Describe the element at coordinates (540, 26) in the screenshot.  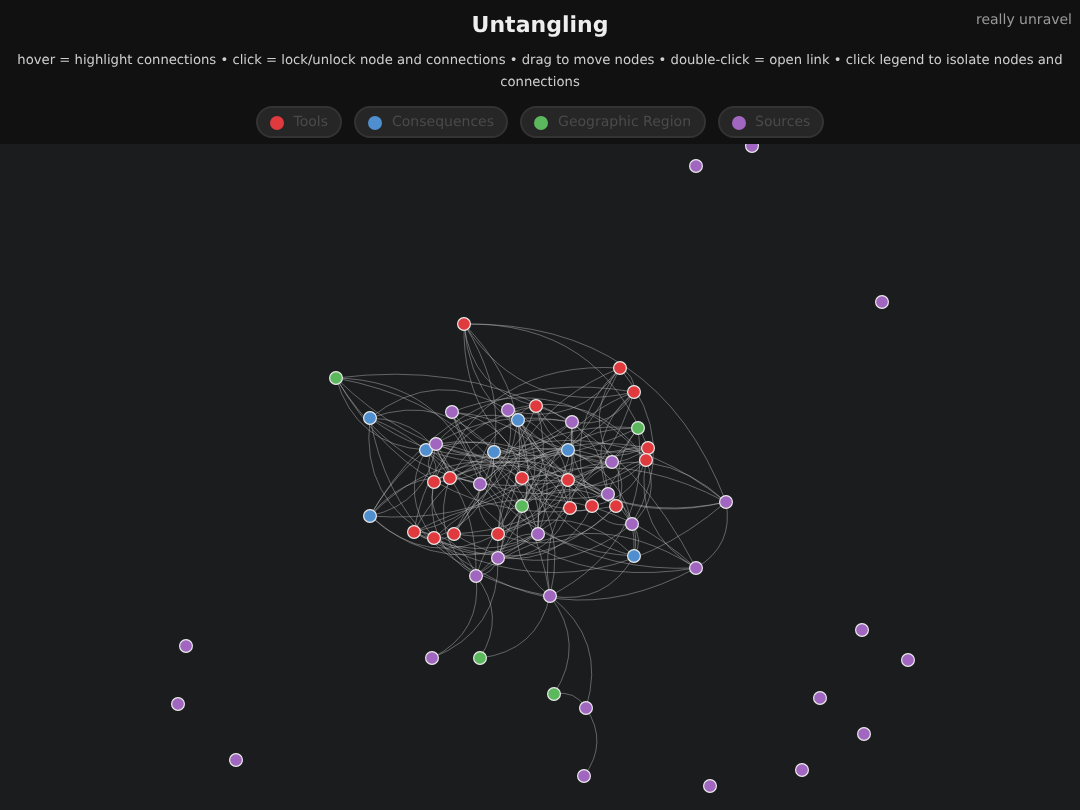
I see `page-title: Untangling` at that location.